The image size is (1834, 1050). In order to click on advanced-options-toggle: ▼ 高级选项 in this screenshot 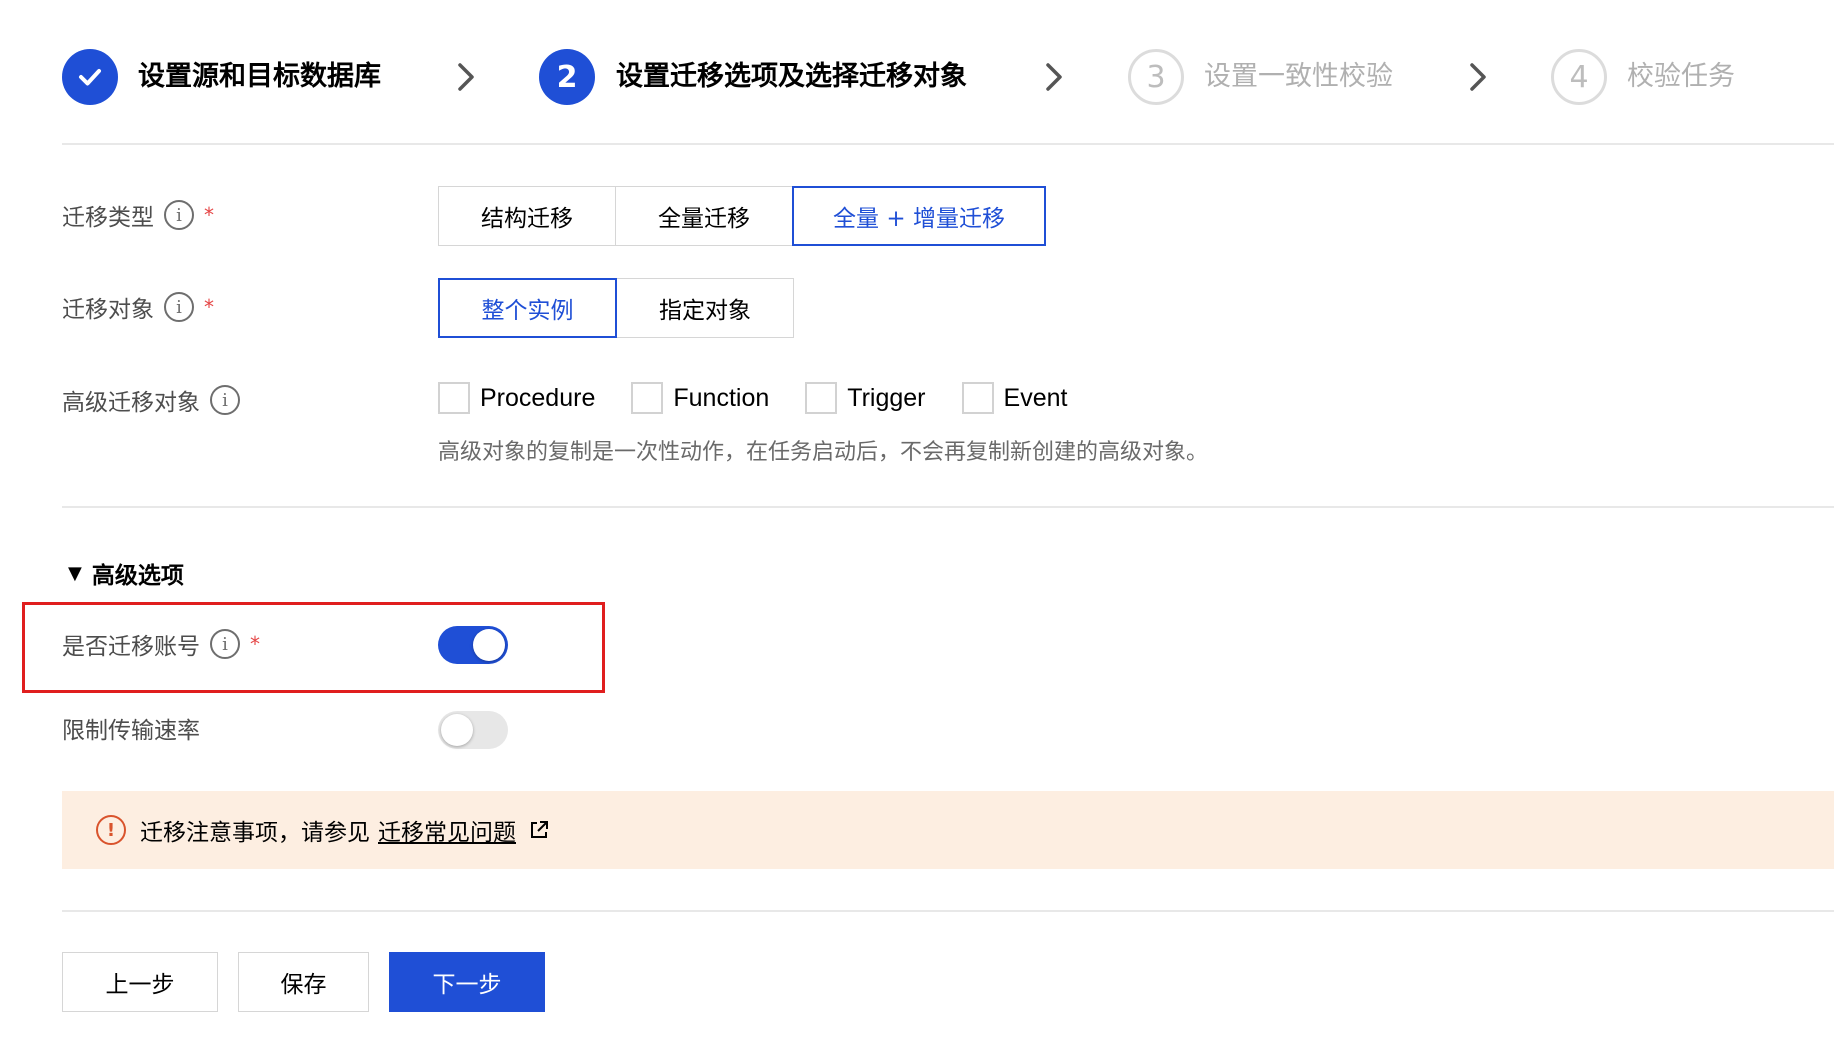, I will do `click(126, 573)`.